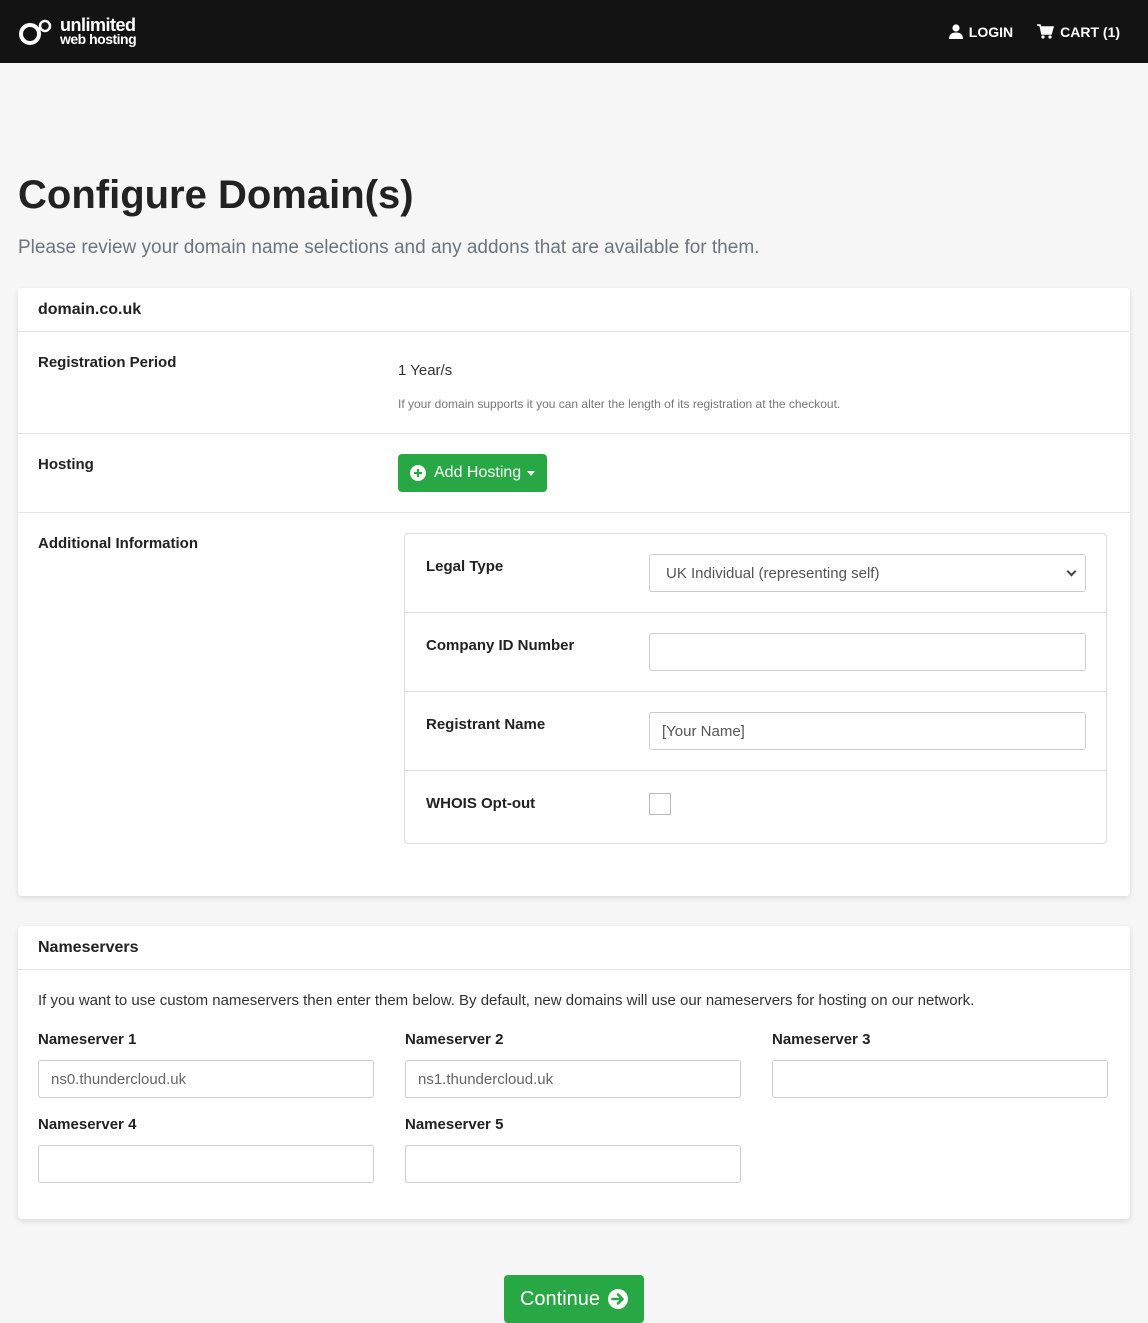  I want to click on nameserver-field-5: Nameserver 5, so click(573, 1149).